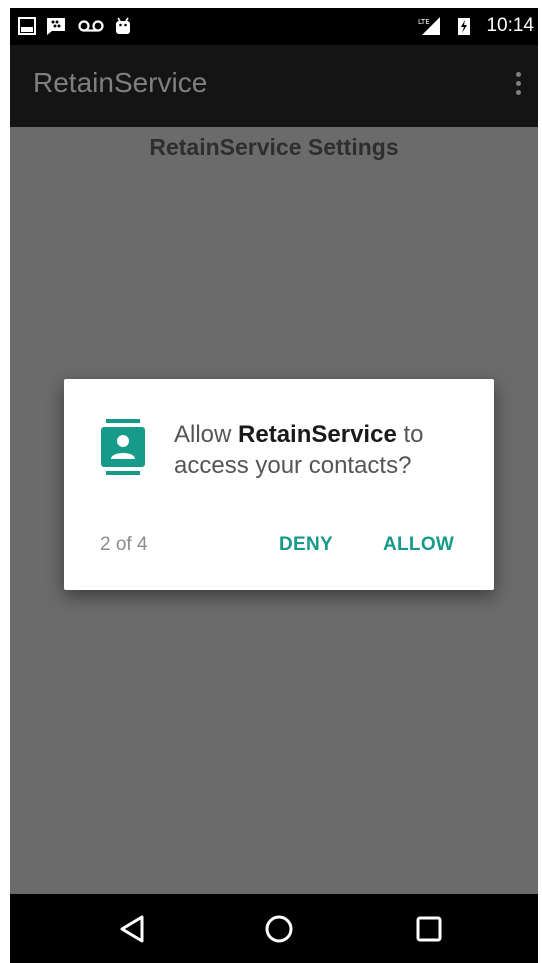  I want to click on deny-button: DENY, so click(306, 545).